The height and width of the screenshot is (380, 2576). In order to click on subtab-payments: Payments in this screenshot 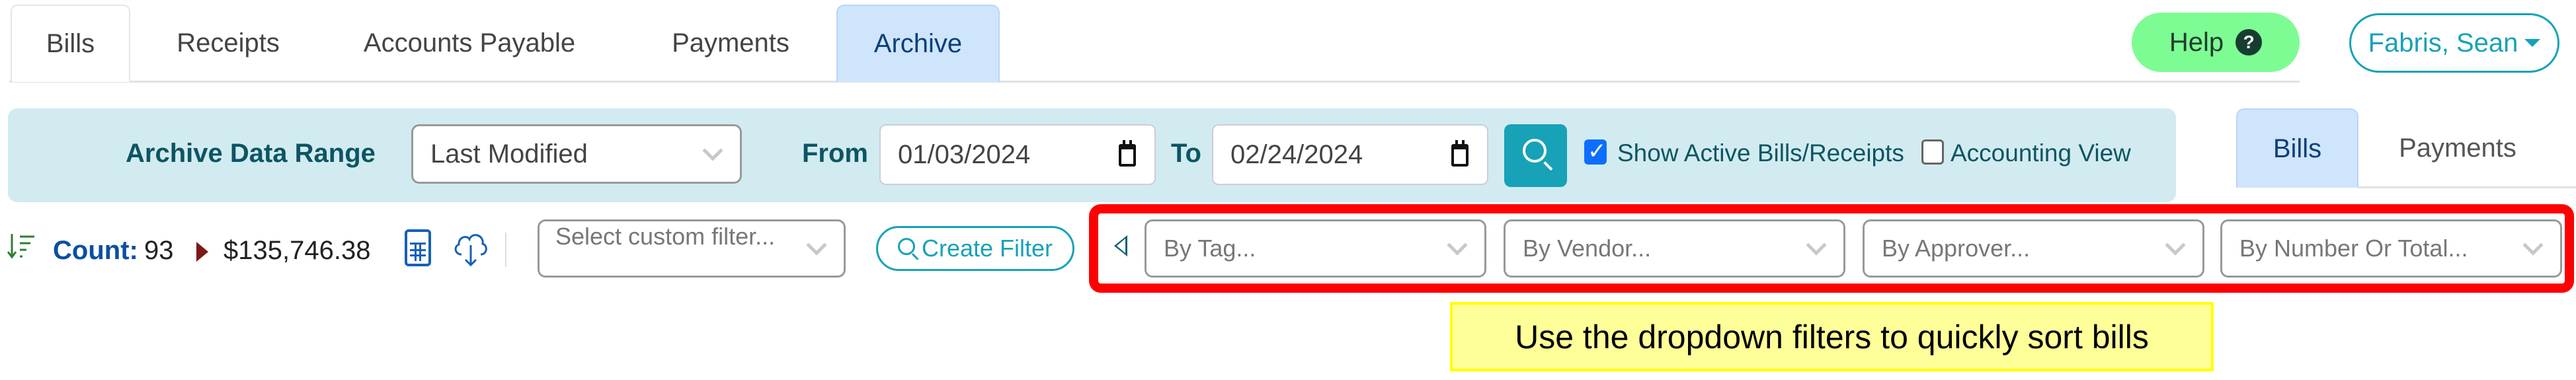, I will do `click(2457, 148)`.